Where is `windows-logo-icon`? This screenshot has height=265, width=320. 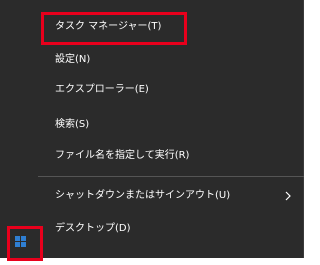
windows-logo-icon is located at coordinates (20, 241).